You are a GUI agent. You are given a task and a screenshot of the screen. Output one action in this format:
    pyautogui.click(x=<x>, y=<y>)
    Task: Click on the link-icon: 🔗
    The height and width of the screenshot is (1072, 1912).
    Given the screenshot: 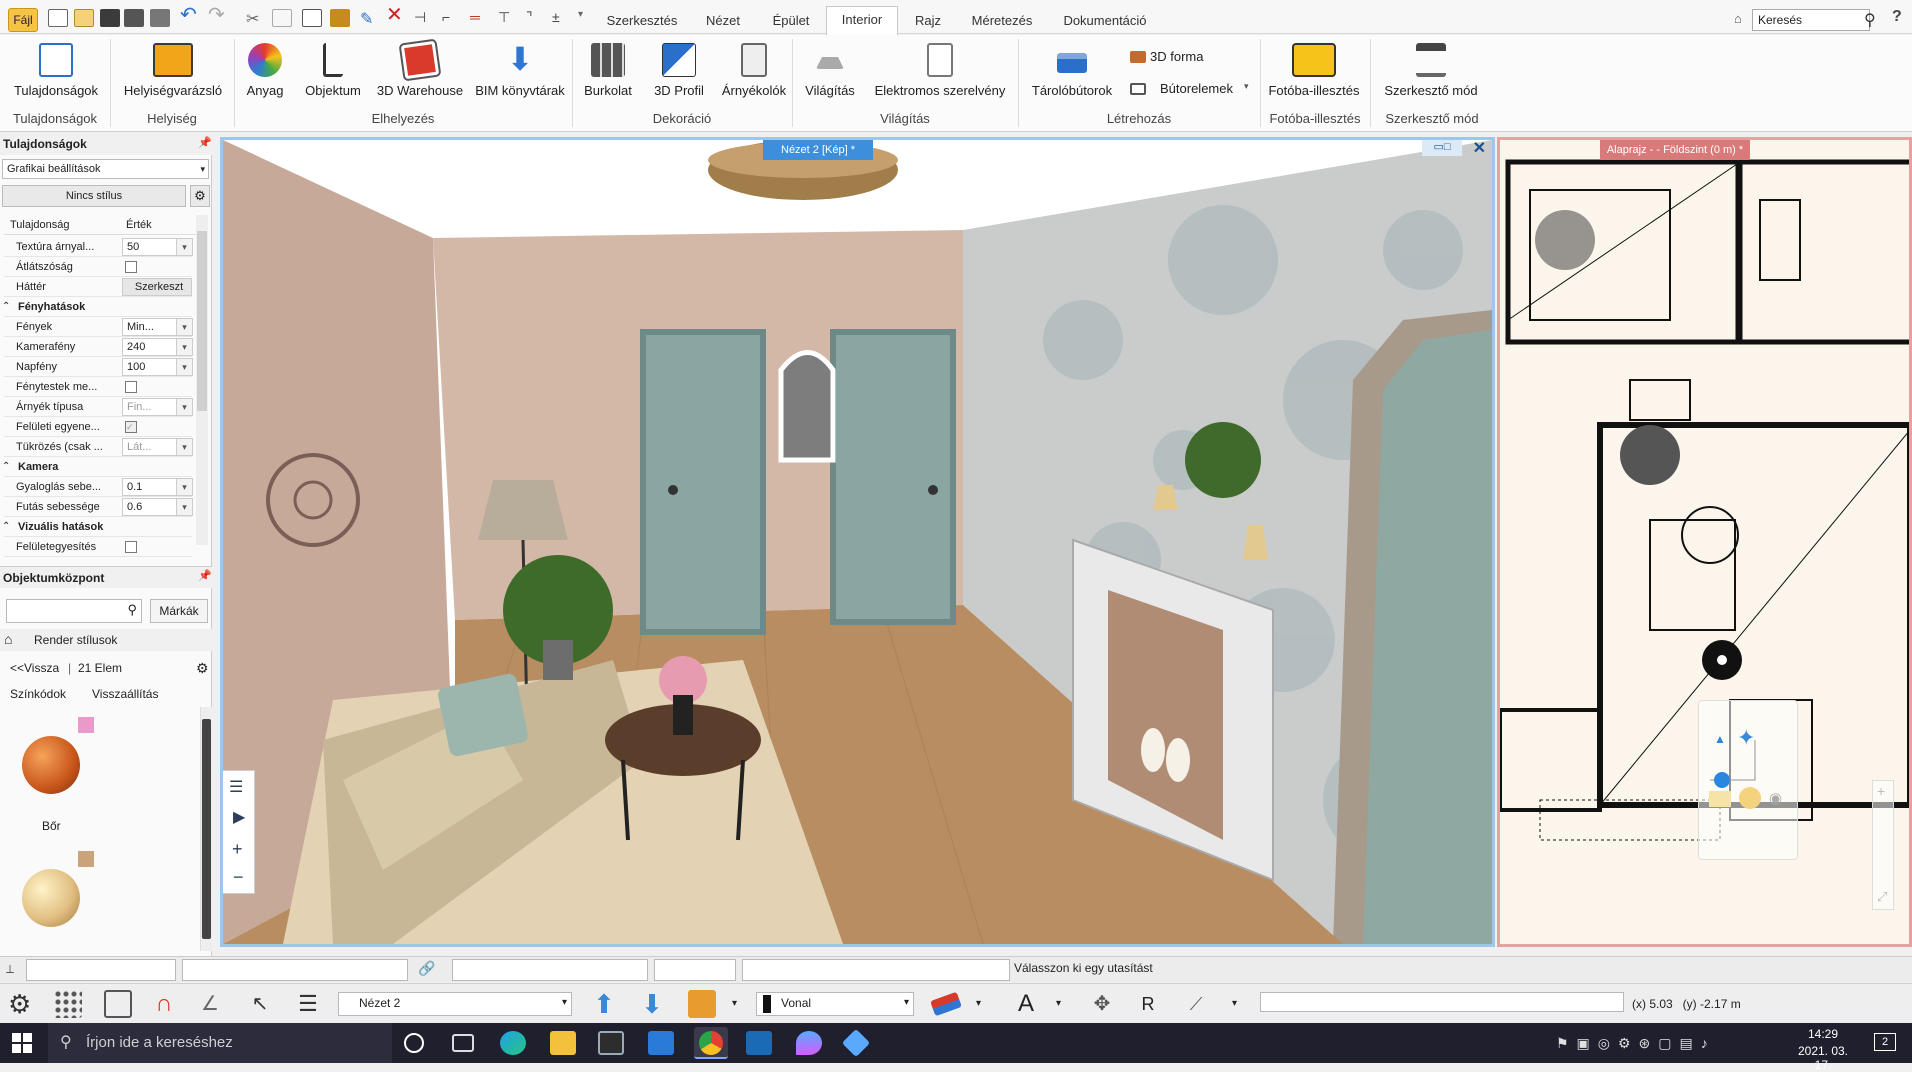 What is the action you would take?
    pyautogui.click(x=426, y=968)
    